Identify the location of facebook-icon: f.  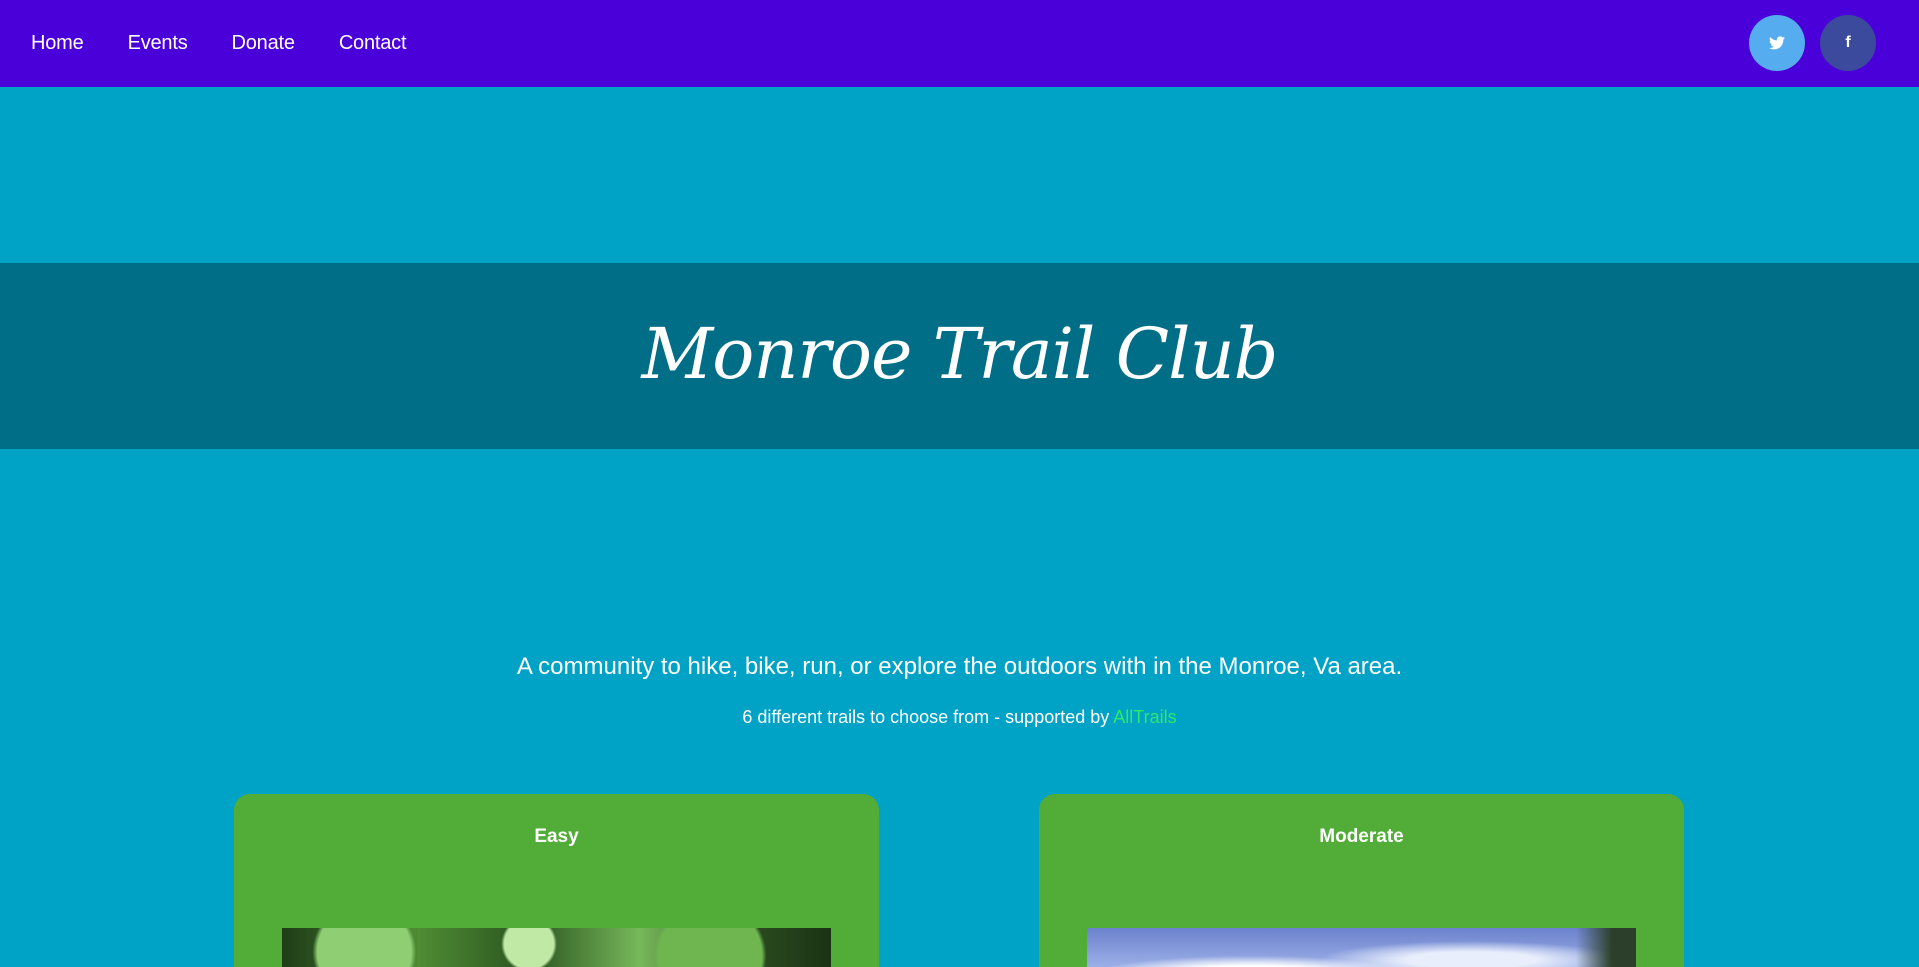
(1848, 42).